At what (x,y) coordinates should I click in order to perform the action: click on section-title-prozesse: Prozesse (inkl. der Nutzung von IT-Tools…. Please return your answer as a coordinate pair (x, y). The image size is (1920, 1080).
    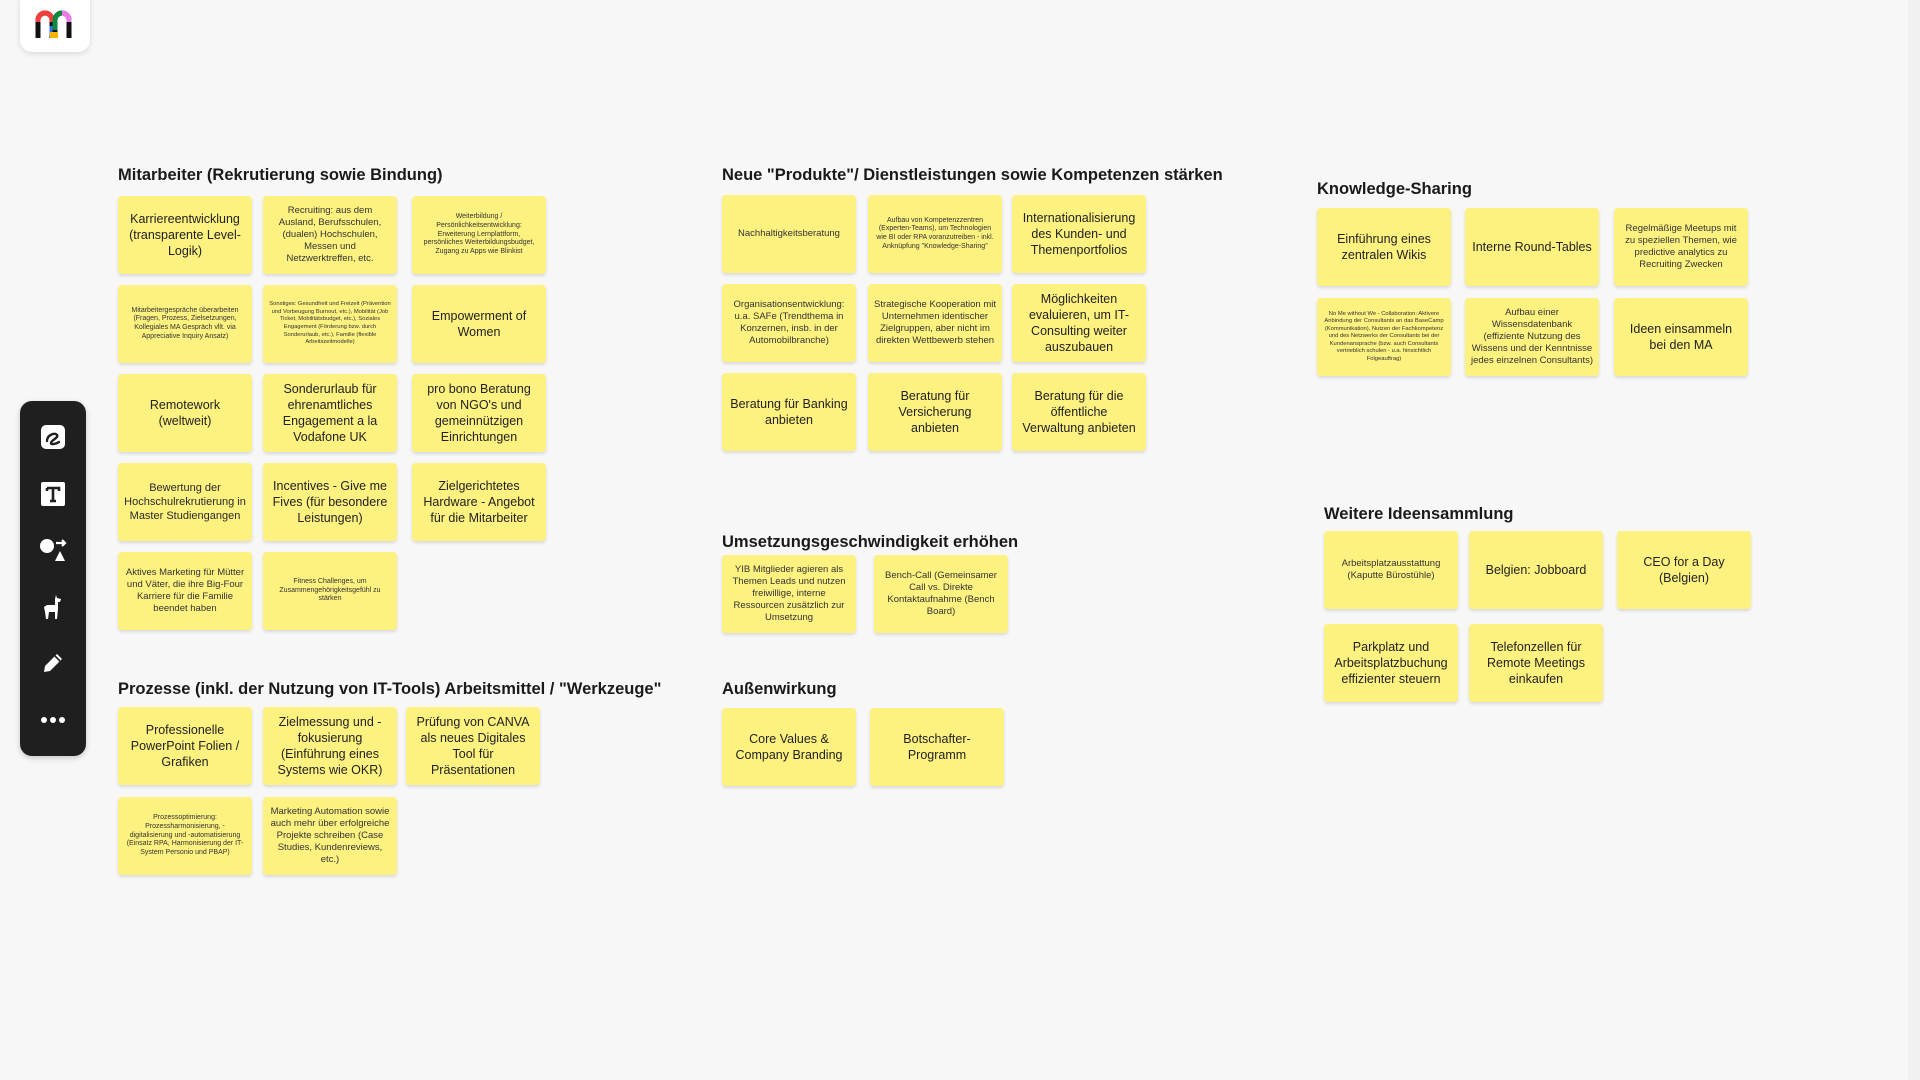
    Looking at the image, I should click on (390, 689).